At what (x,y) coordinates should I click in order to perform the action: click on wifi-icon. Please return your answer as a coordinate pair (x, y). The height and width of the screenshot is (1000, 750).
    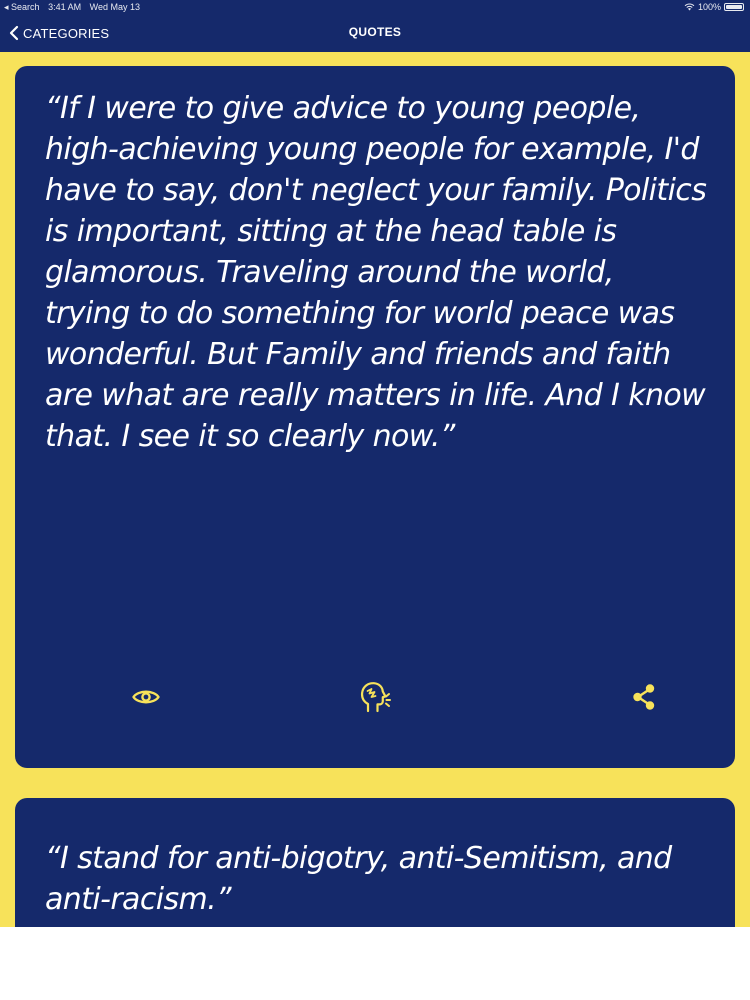
    Looking at the image, I should click on (689, 7).